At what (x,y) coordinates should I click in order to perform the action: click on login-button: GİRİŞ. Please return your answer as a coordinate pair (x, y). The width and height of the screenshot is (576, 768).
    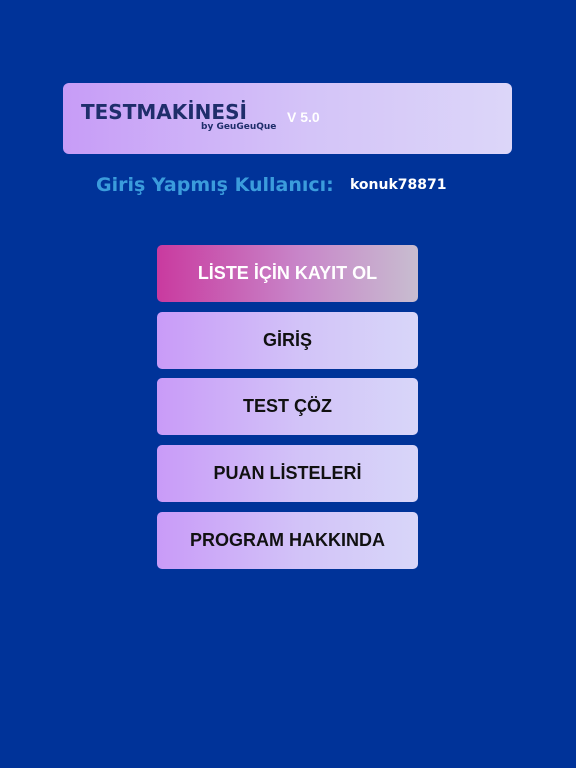
    Looking at the image, I should click on (287, 340).